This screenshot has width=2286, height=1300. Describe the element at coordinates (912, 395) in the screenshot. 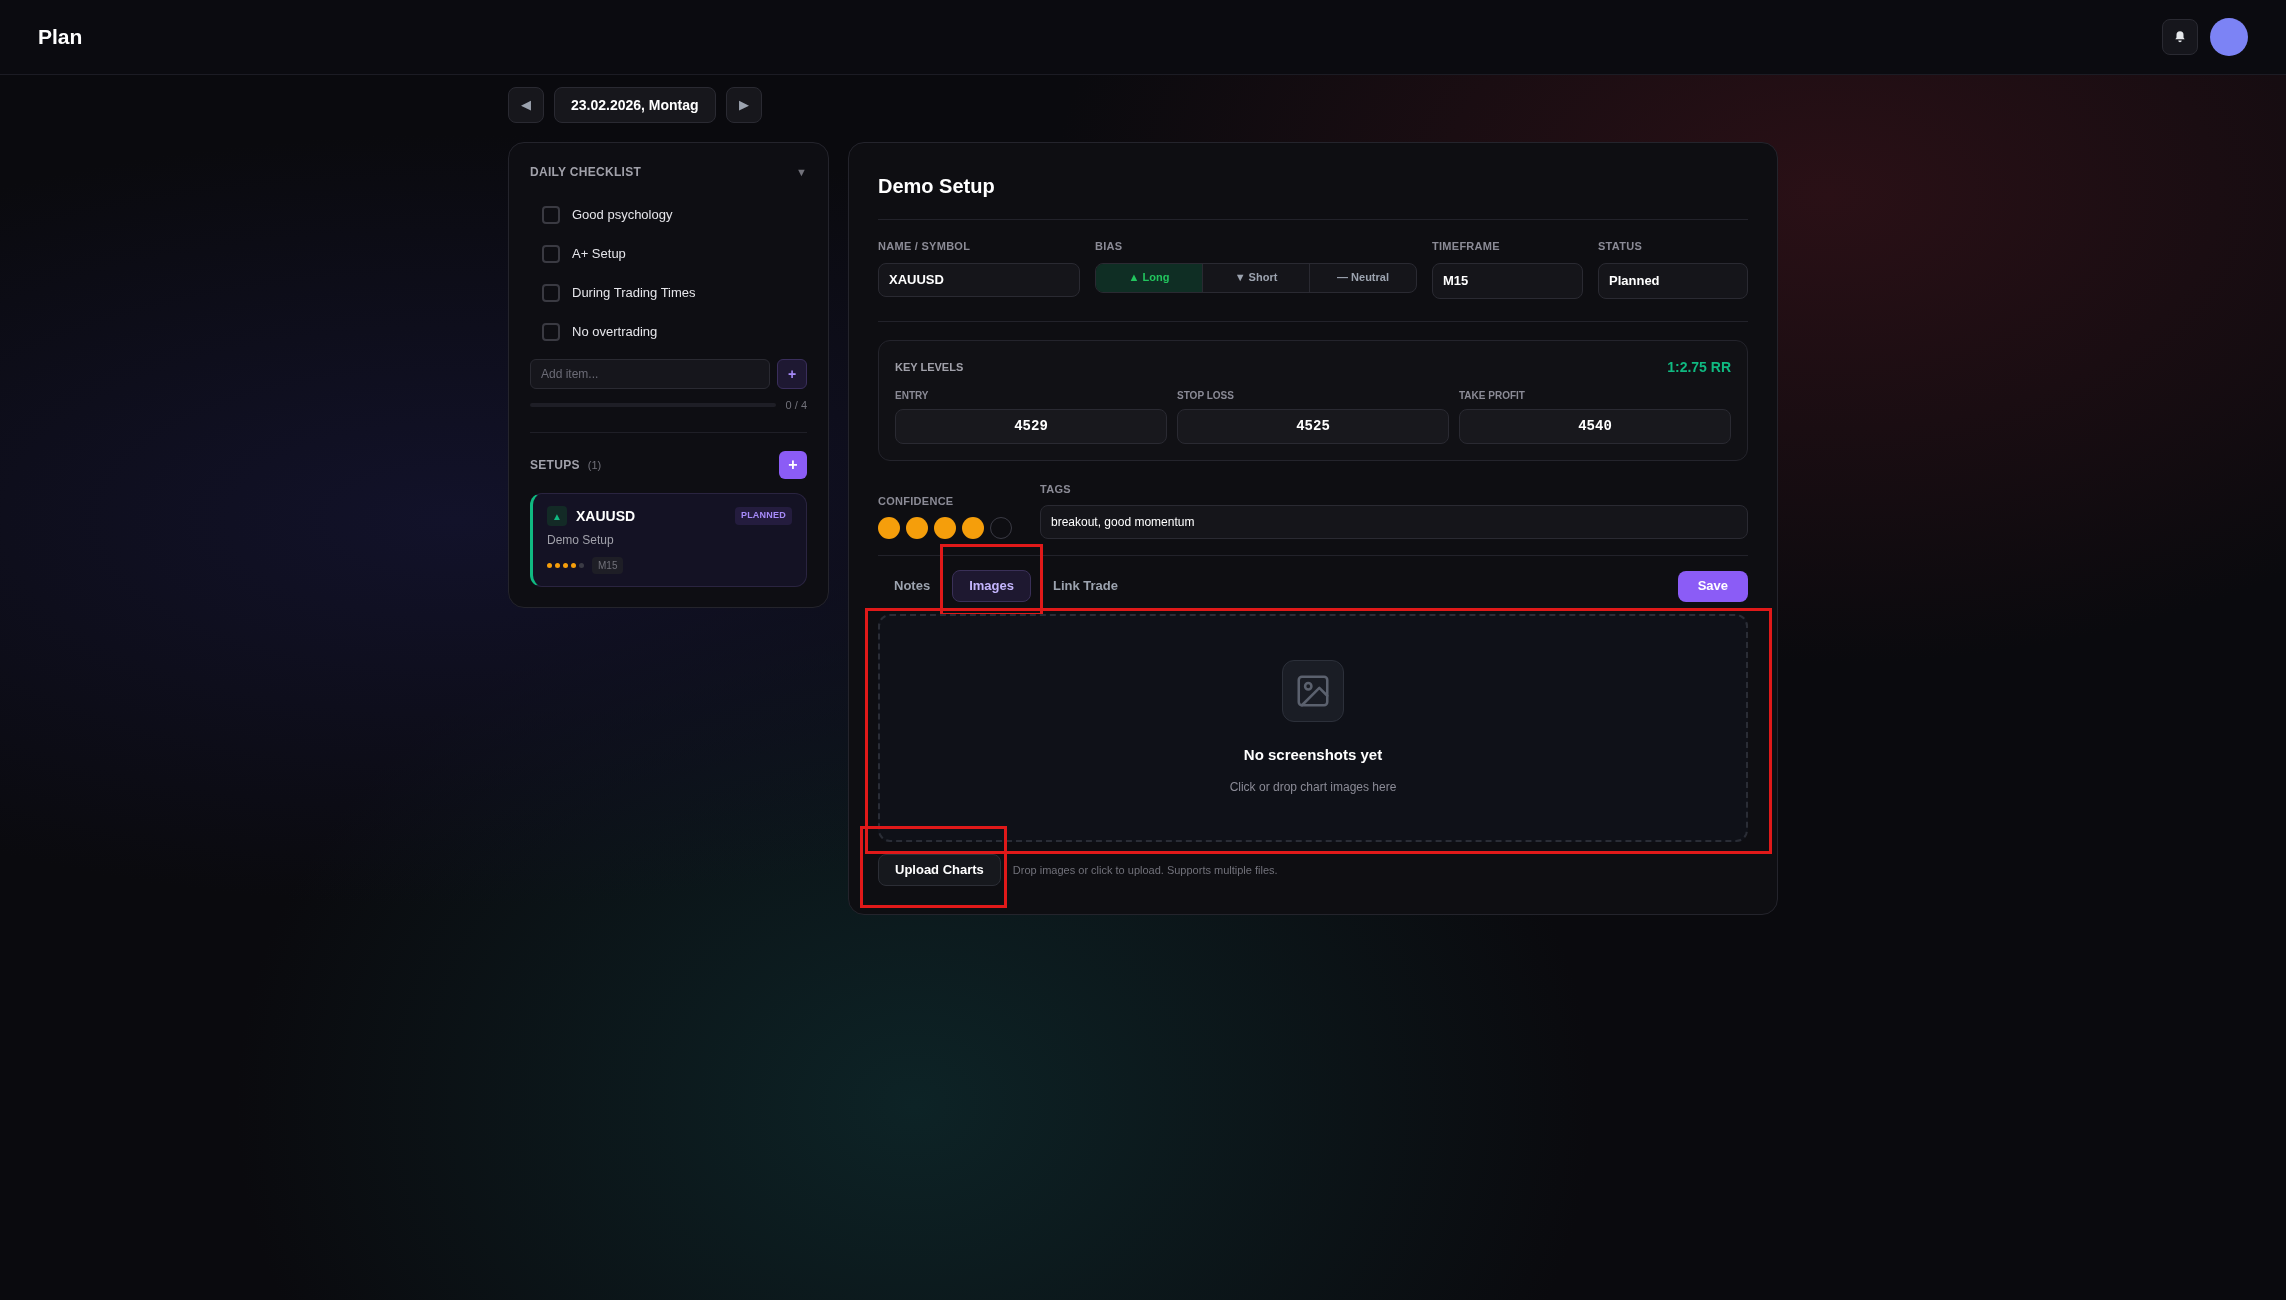

I see `field-label: ENTRY` at that location.